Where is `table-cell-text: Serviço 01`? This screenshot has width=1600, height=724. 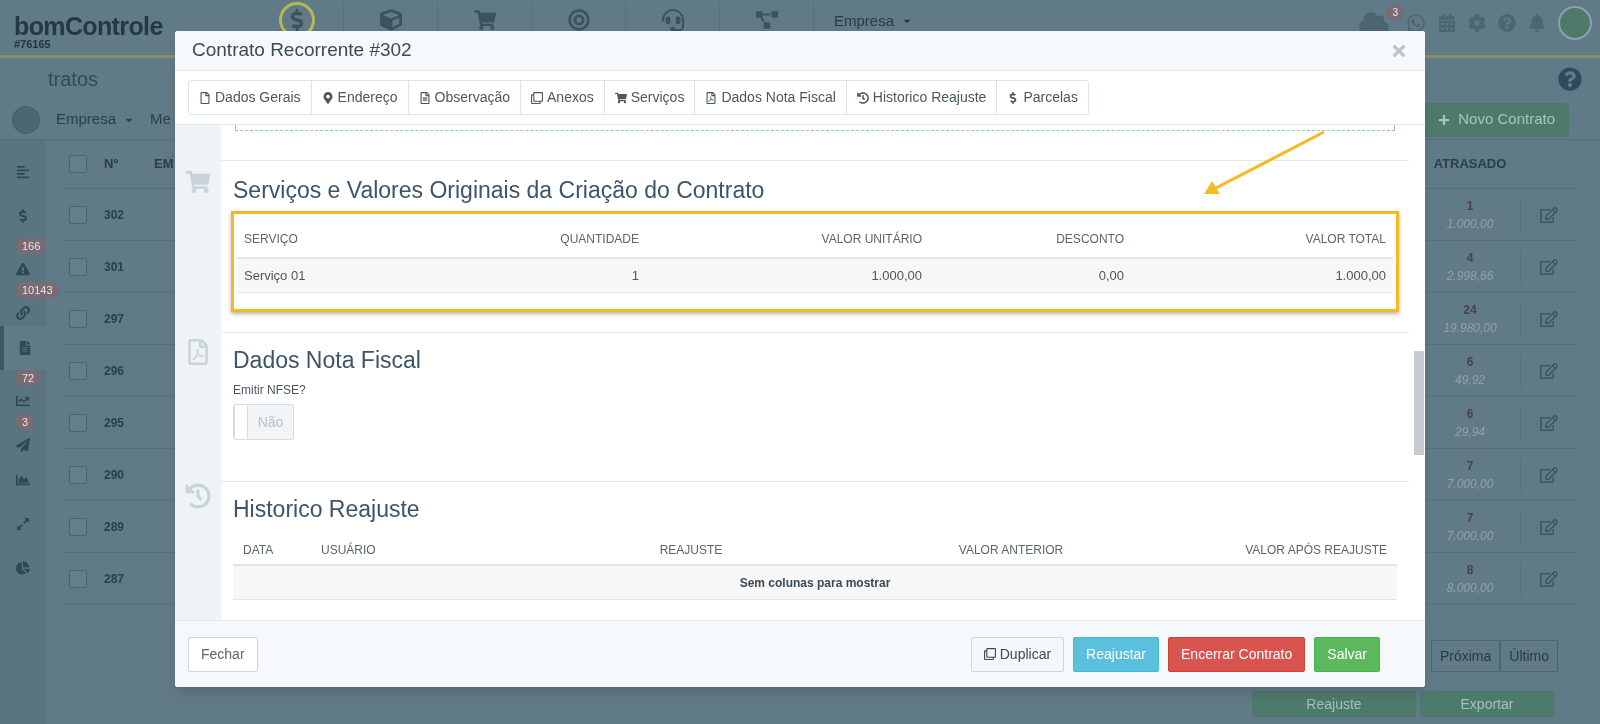
table-cell-text: Serviço 01 is located at coordinates (275, 275).